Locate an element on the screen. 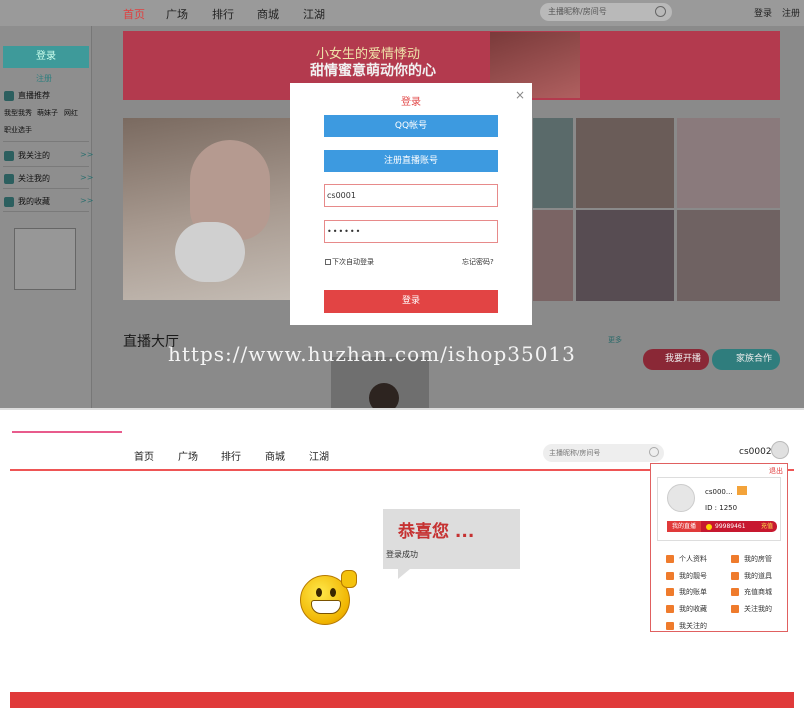 Image resolution: width=804 pixels, height=708 pixels. user-plus-icon is located at coordinates (9, 178).